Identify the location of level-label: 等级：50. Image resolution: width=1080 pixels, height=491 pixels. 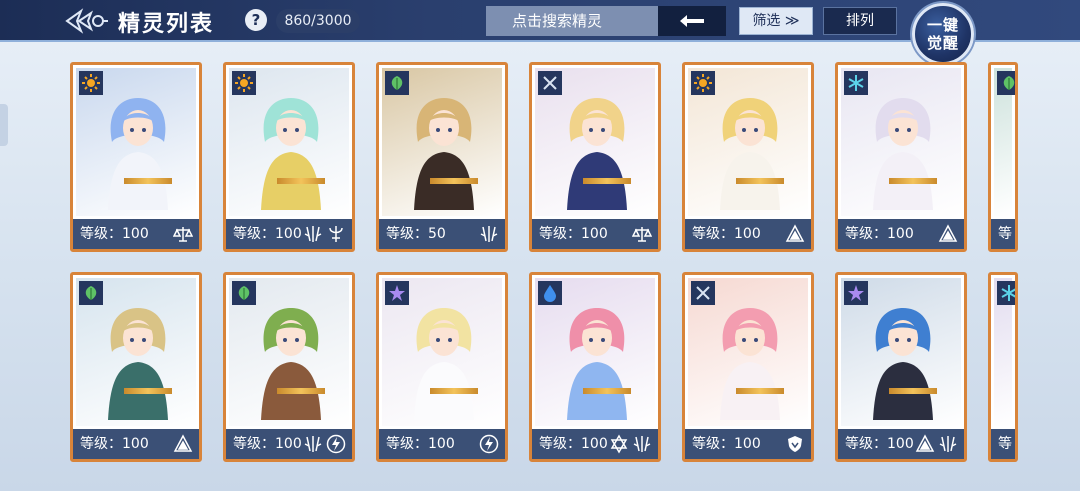
(416, 234).